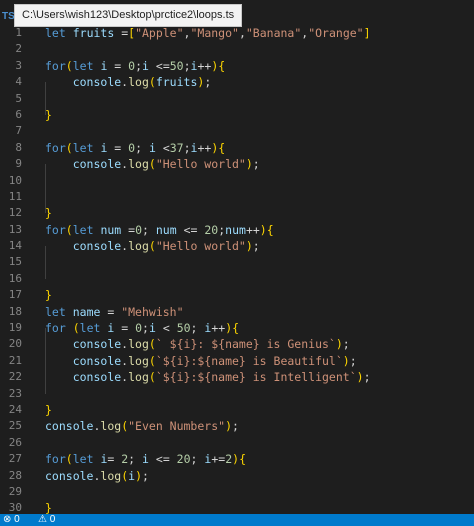 This screenshot has width=474, height=526. I want to click on line-number: 15, so click(15, 262).